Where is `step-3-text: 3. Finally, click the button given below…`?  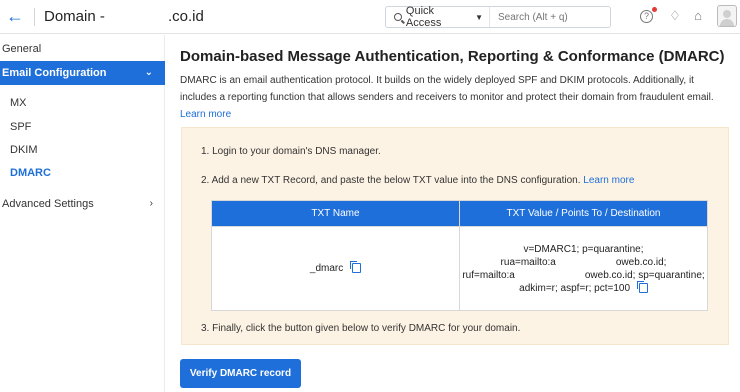
step-3-text: 3. Finally, click the button given below… is located at coordinates (361, 328).